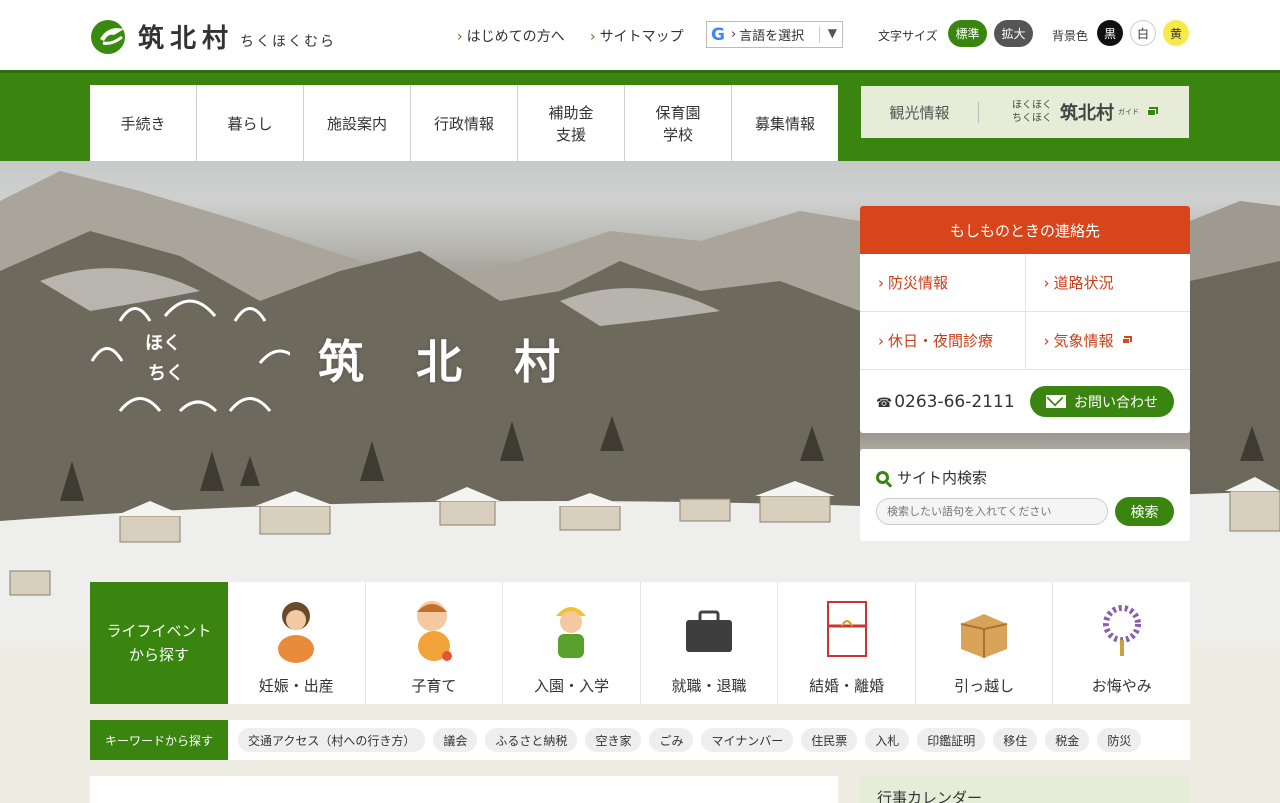 Image resolution: width=1280 pixels, height=803 pixels. I want to click on keyword-tag: 議会, so click(455, 740).